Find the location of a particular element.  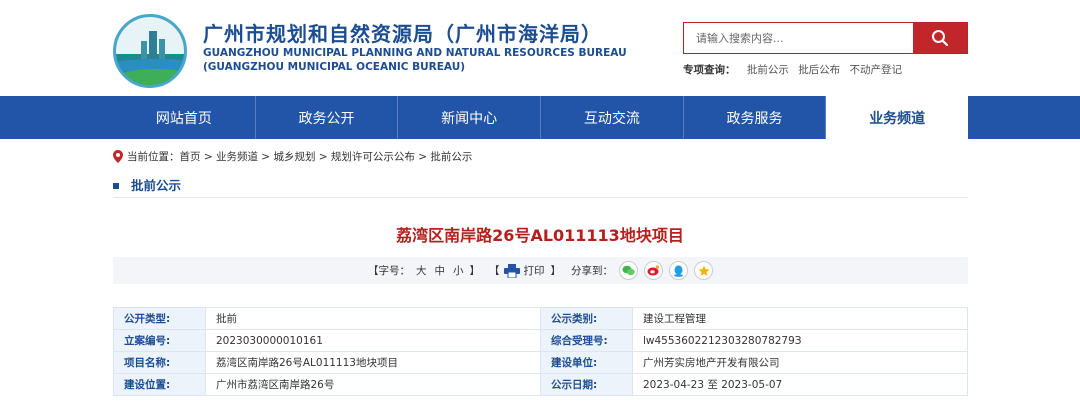

table-value: 广州芳实房地产开发有限公司 is located at coordinates (800, 362).